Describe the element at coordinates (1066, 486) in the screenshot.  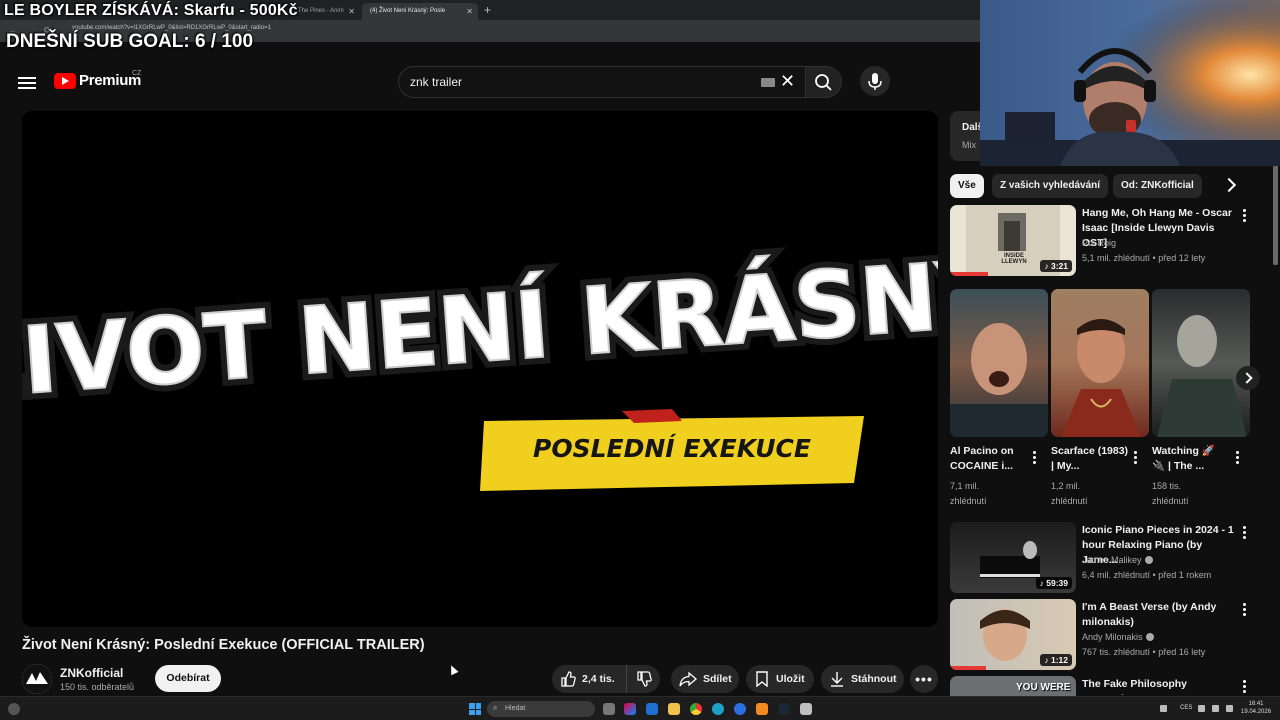
I see `short-views: 1,2 mil.` at that location.